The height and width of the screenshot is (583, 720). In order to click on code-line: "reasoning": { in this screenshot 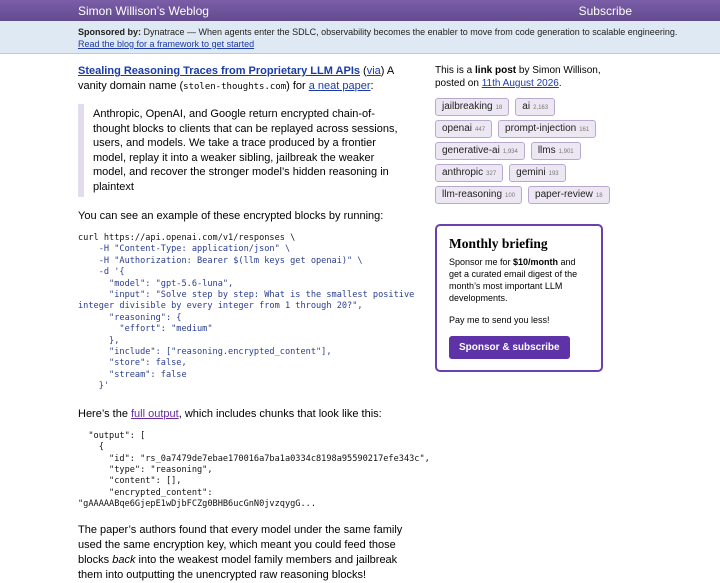, I will do `click(130, 317)`.